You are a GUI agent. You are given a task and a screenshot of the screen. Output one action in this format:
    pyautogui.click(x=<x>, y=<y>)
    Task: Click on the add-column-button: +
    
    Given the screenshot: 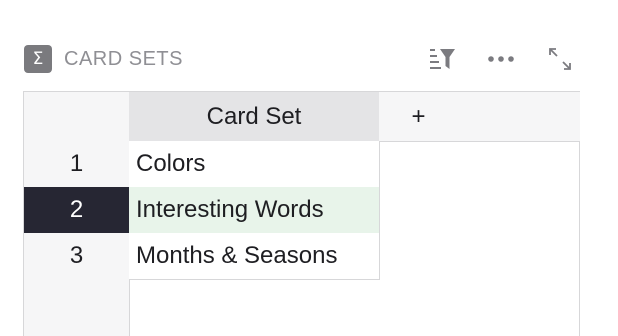 What is the action you would take?
    pyautogui.click(x=419, y=117)
    